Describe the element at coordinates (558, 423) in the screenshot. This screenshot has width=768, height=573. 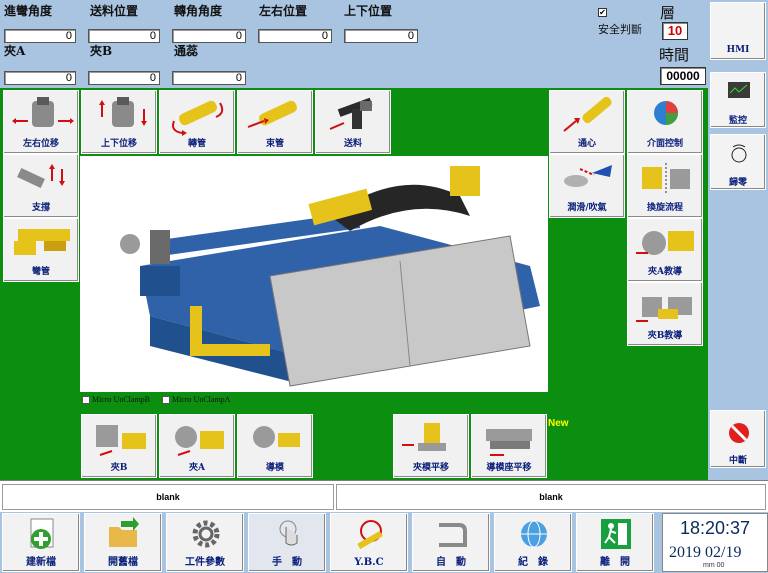
I see `new-badge: New` at that location.